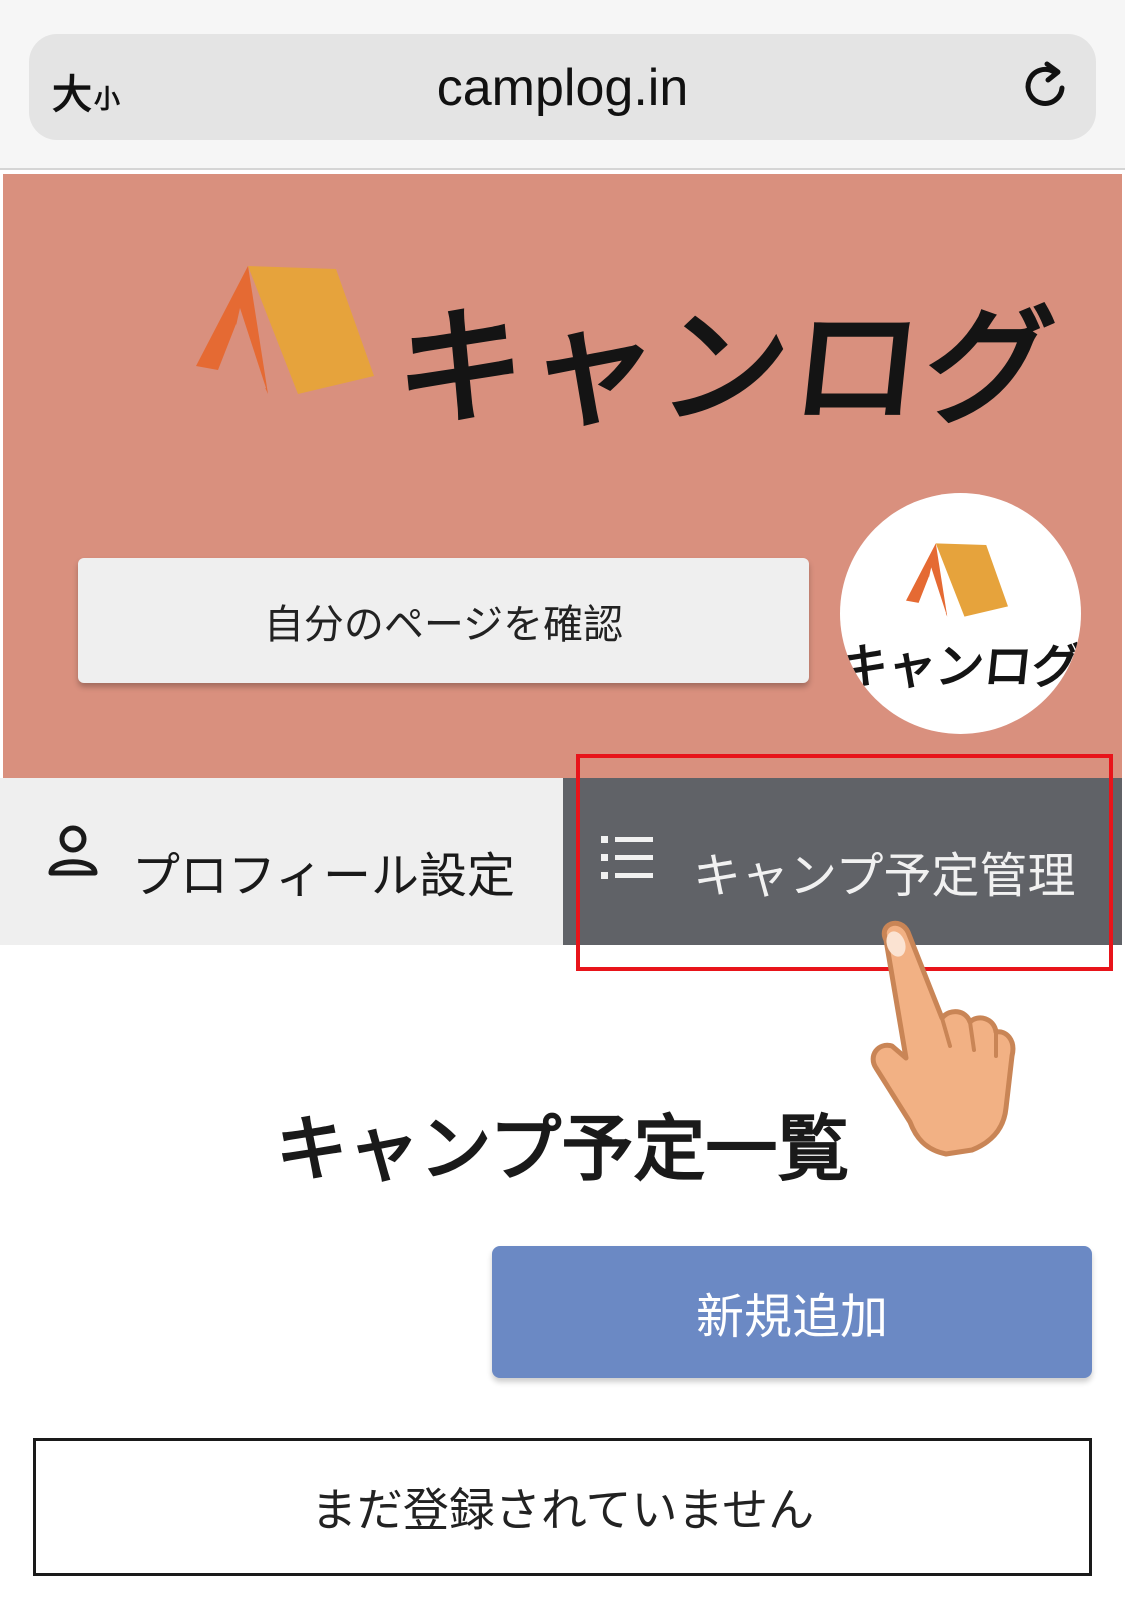 This screenshot has height=1610, width=1125. What do you see at coordinates (562, 1507) in the screenshot?
I see `empty-state-message: まだ登録されていません` at bounding box center [562, 1507].